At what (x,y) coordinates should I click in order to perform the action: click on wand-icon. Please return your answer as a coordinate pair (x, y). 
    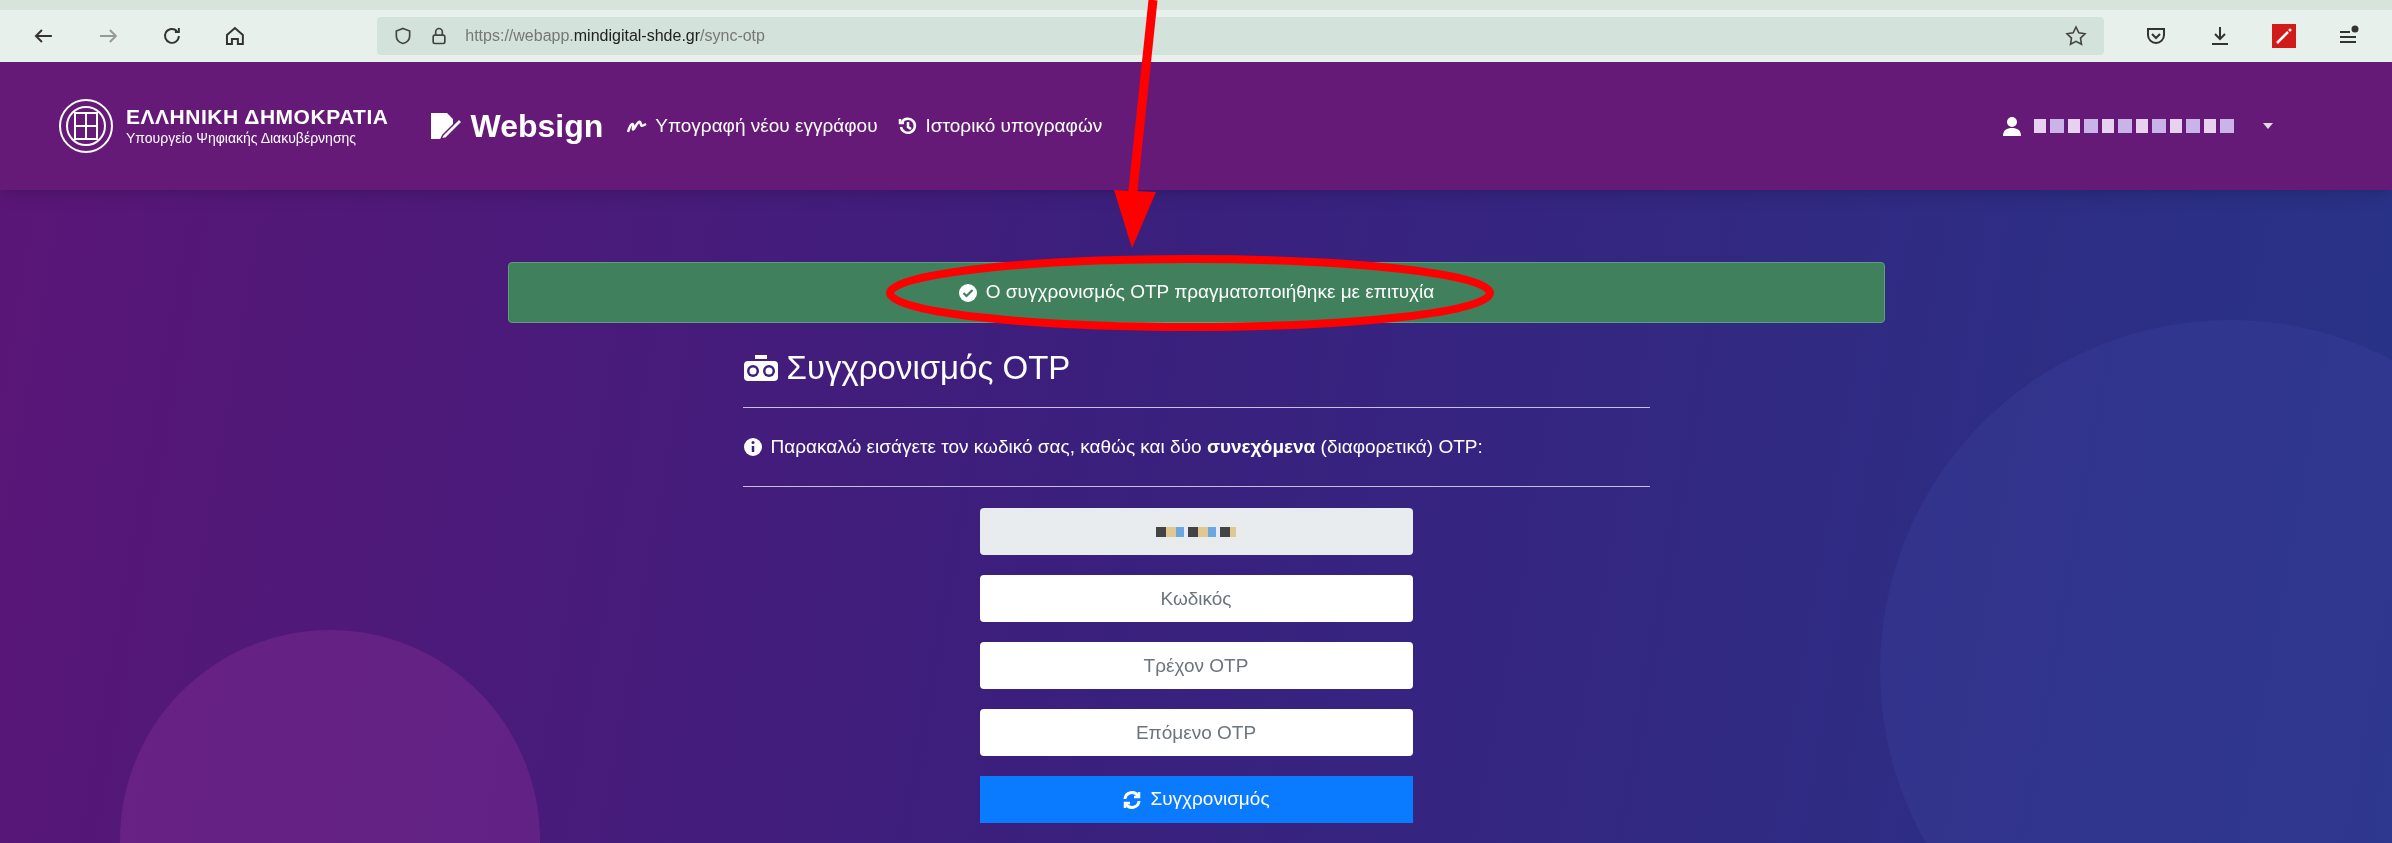
    Looking at the image, I should click on (2284, 36).